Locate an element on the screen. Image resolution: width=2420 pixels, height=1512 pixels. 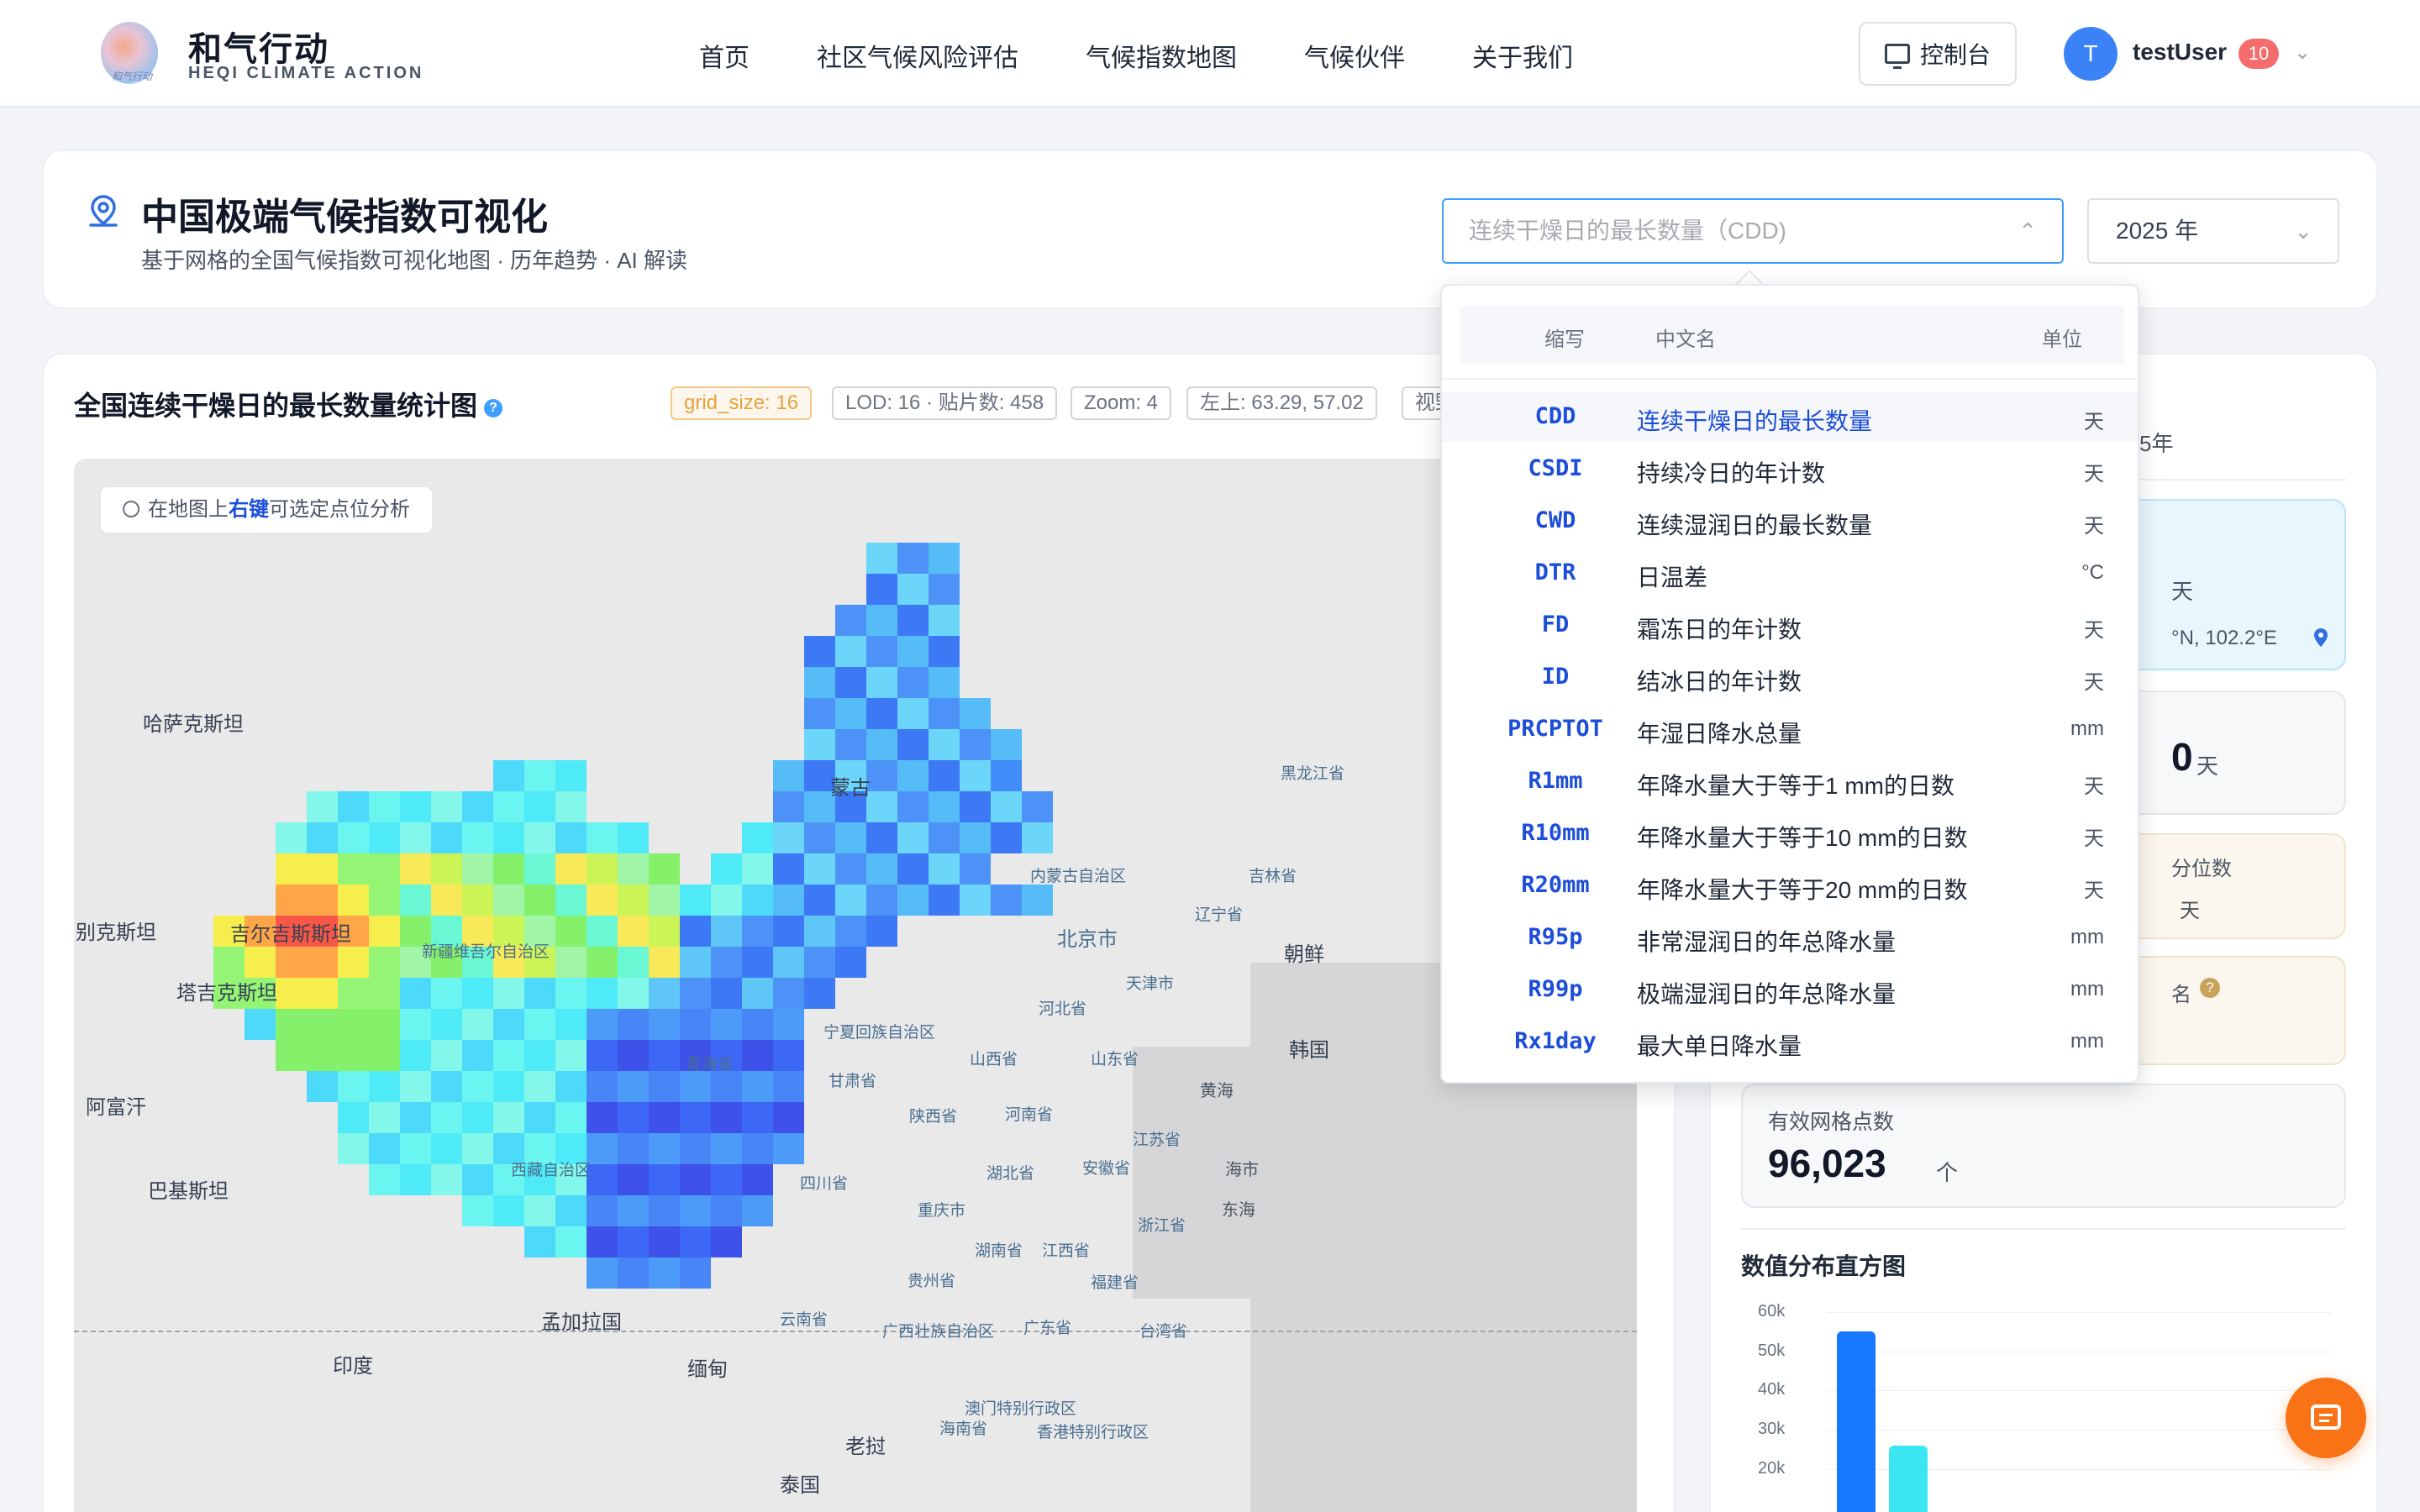
dropdown-option: DTR 日温差 °C is located at coordinates (1790, 573).